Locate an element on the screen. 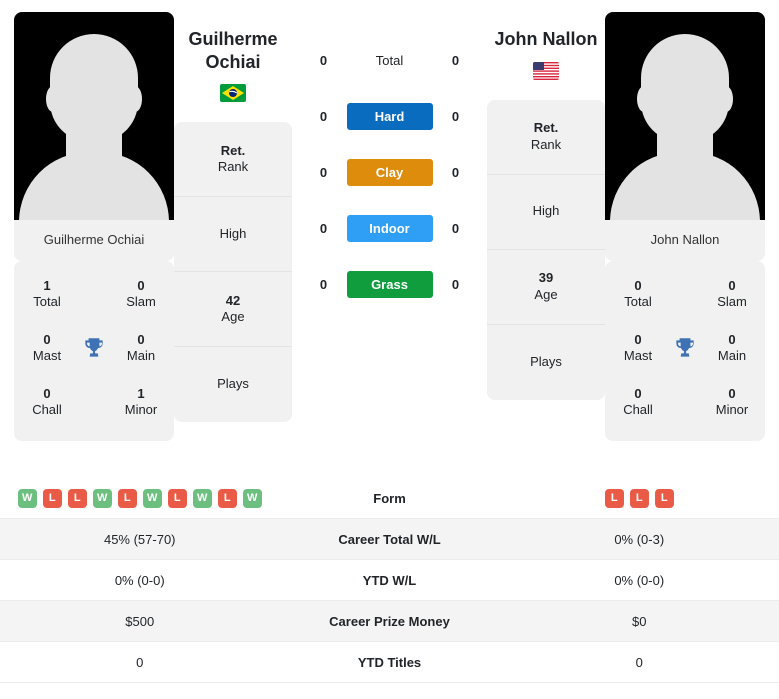 This screenshot has width=779, height=699. trophy-icon is located at coordinates (685, 348).